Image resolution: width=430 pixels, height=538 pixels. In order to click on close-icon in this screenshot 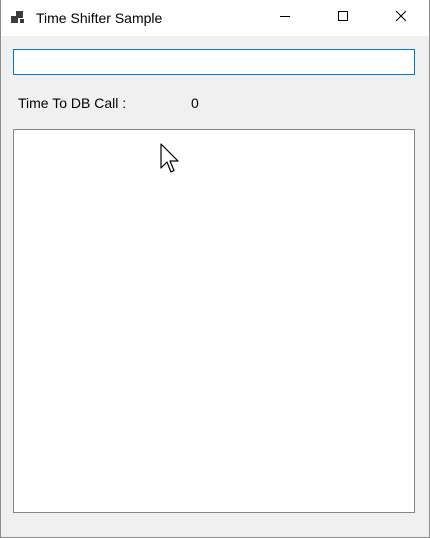, I will do `click(401, 18)`.